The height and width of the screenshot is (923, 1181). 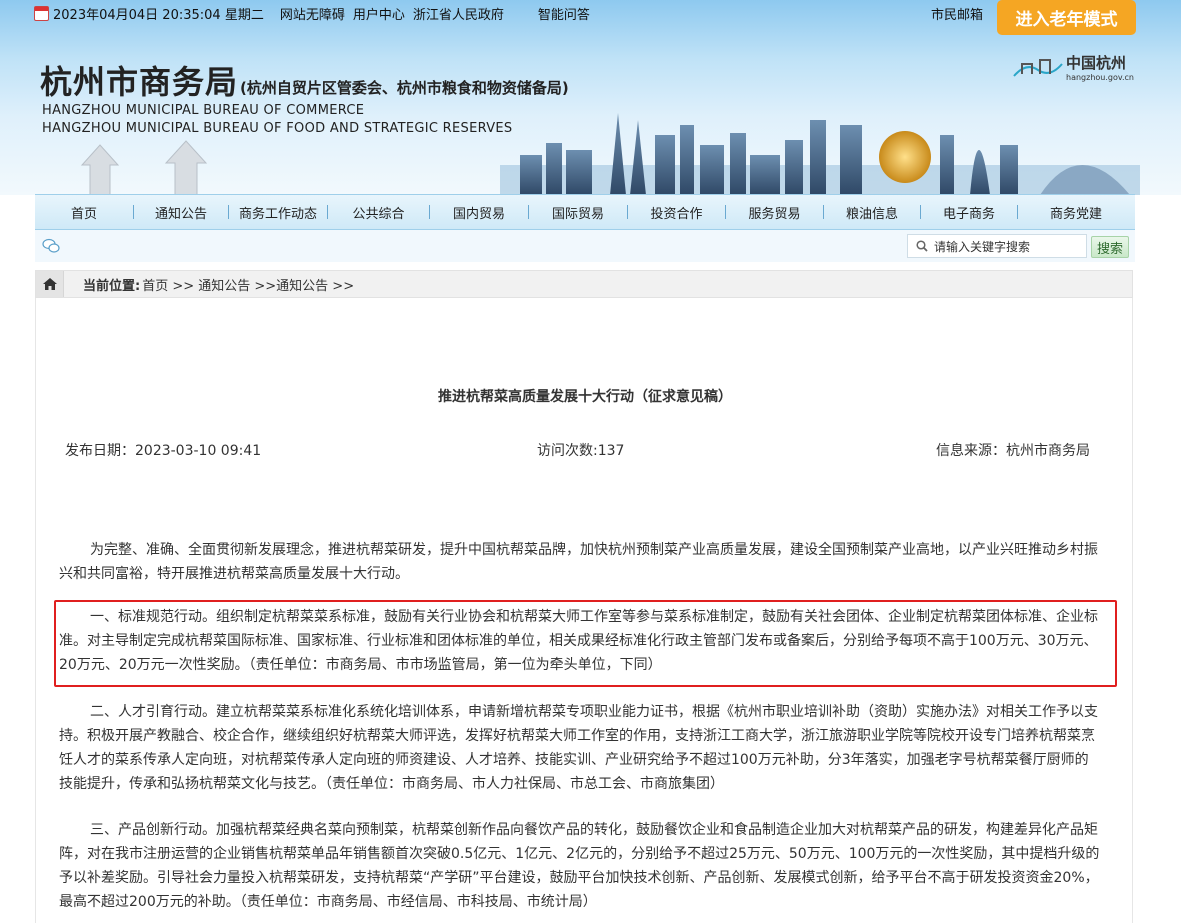 What do you see at coordinates (404, 88) in the screenshot?
I see `site-title-sub: (杭州自贸片区管委会、杭州市粮食和物资储备局)` at bounding box center [404, 88].